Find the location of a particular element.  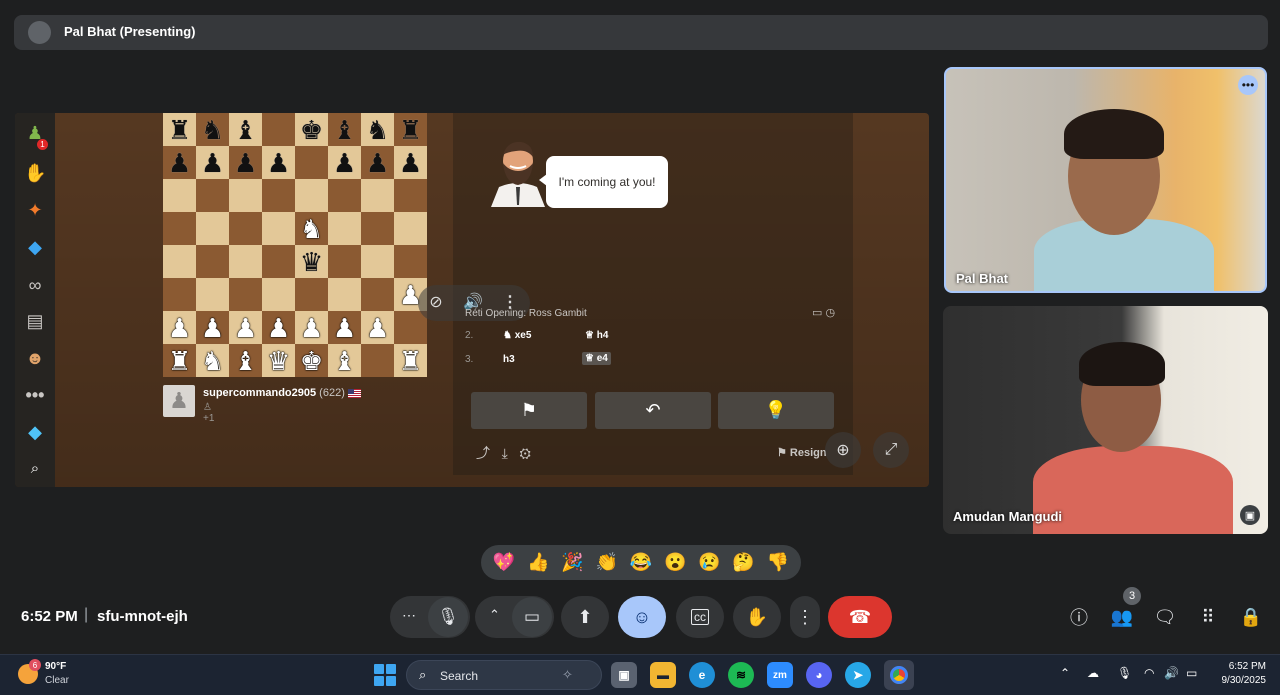

news-icon: ▤ is located at coordinates (35, 321).